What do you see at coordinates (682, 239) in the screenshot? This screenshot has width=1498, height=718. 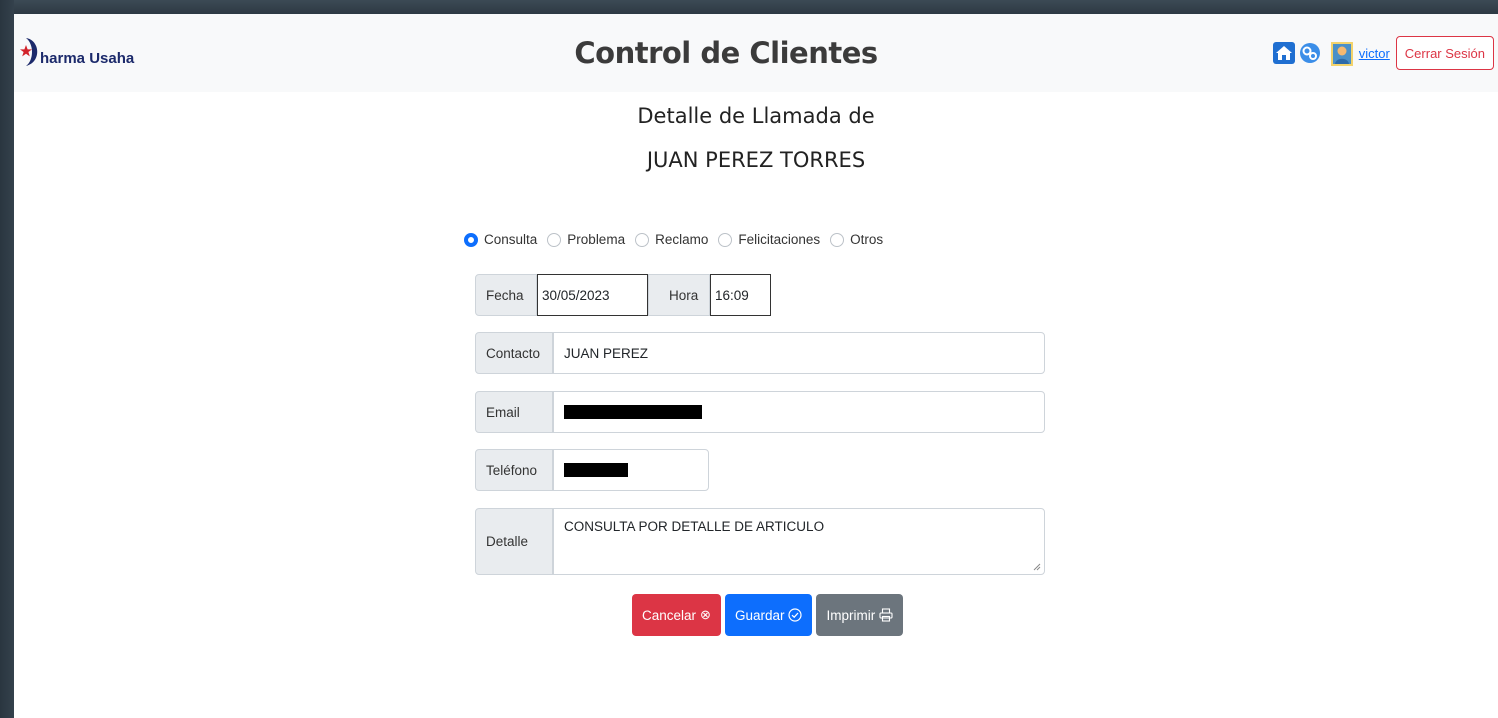 I see `radio-label: Reclamo` at bounding box center [682, 239].